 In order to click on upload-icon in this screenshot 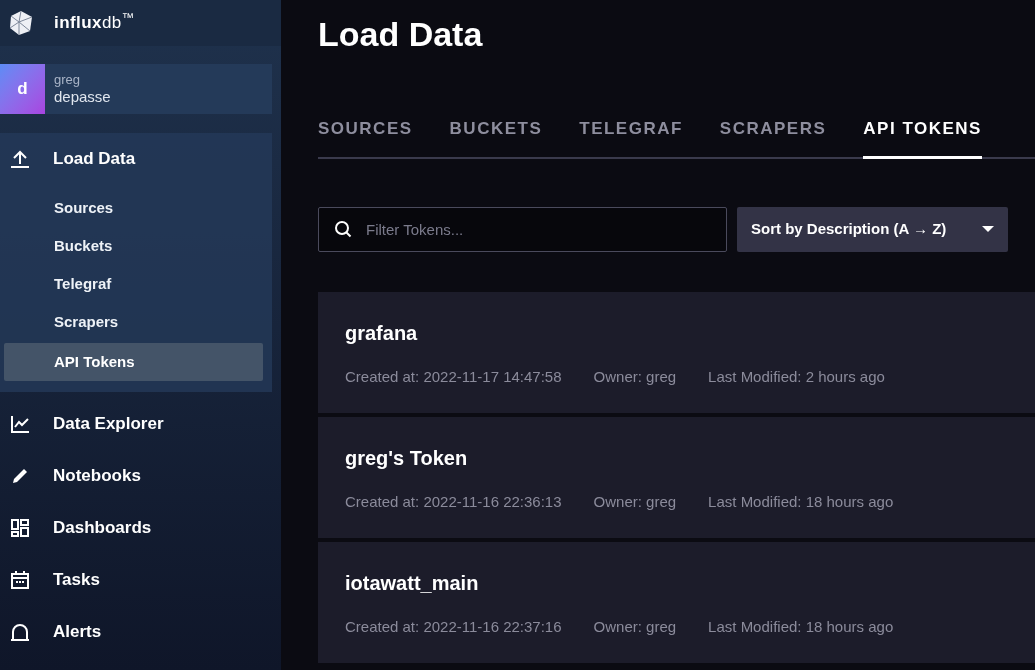, I will do `click(20, 159)`.